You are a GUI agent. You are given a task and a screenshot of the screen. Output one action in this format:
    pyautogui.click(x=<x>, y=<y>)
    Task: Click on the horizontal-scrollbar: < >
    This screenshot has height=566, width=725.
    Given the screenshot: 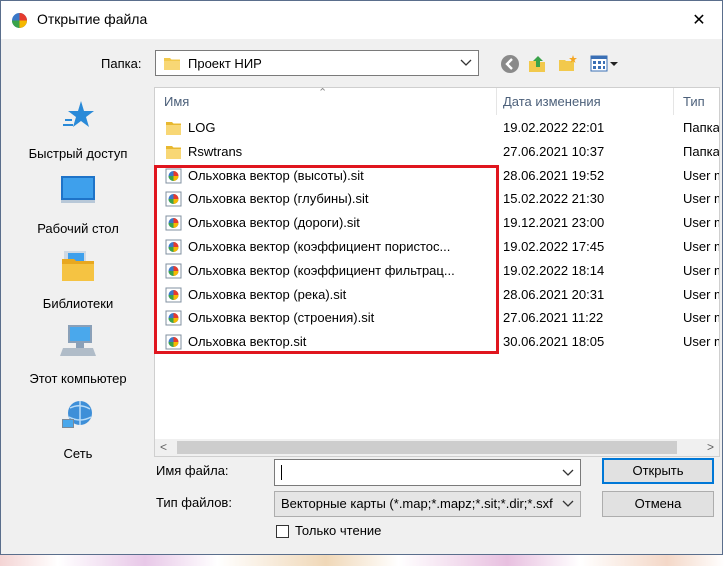 What is the action you would take?
    pyautogui.click(x=437, y=447)
    